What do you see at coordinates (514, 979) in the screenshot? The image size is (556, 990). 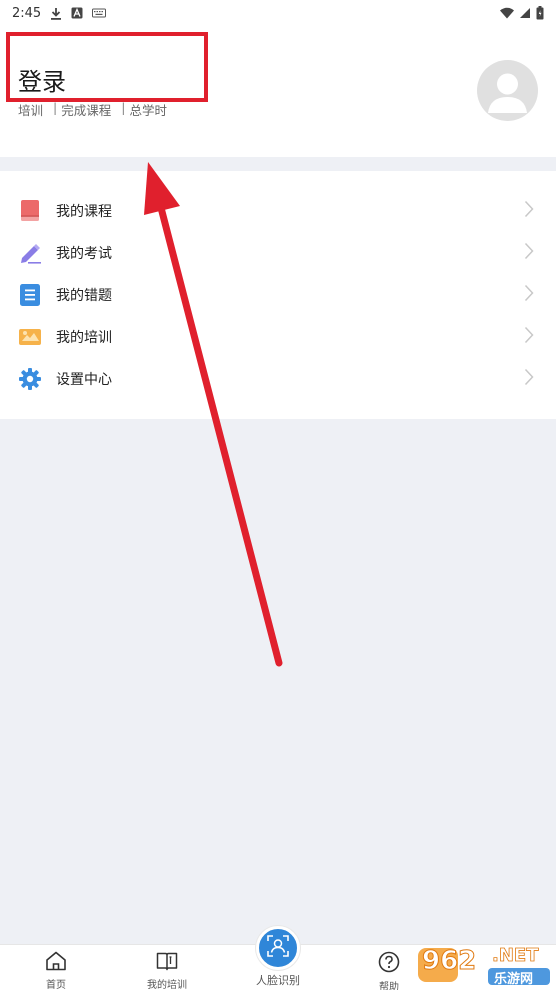 I see `watermark-brand: 乐游网` at bounding box center [514, 979].